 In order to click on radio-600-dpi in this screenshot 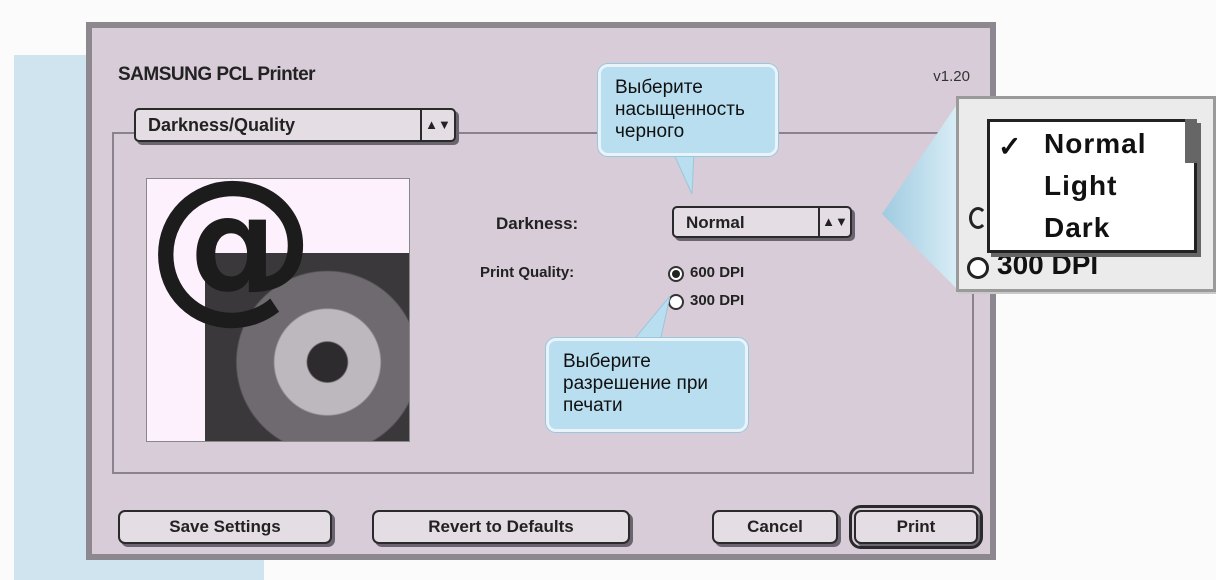, I will do `click(676, 274)`.